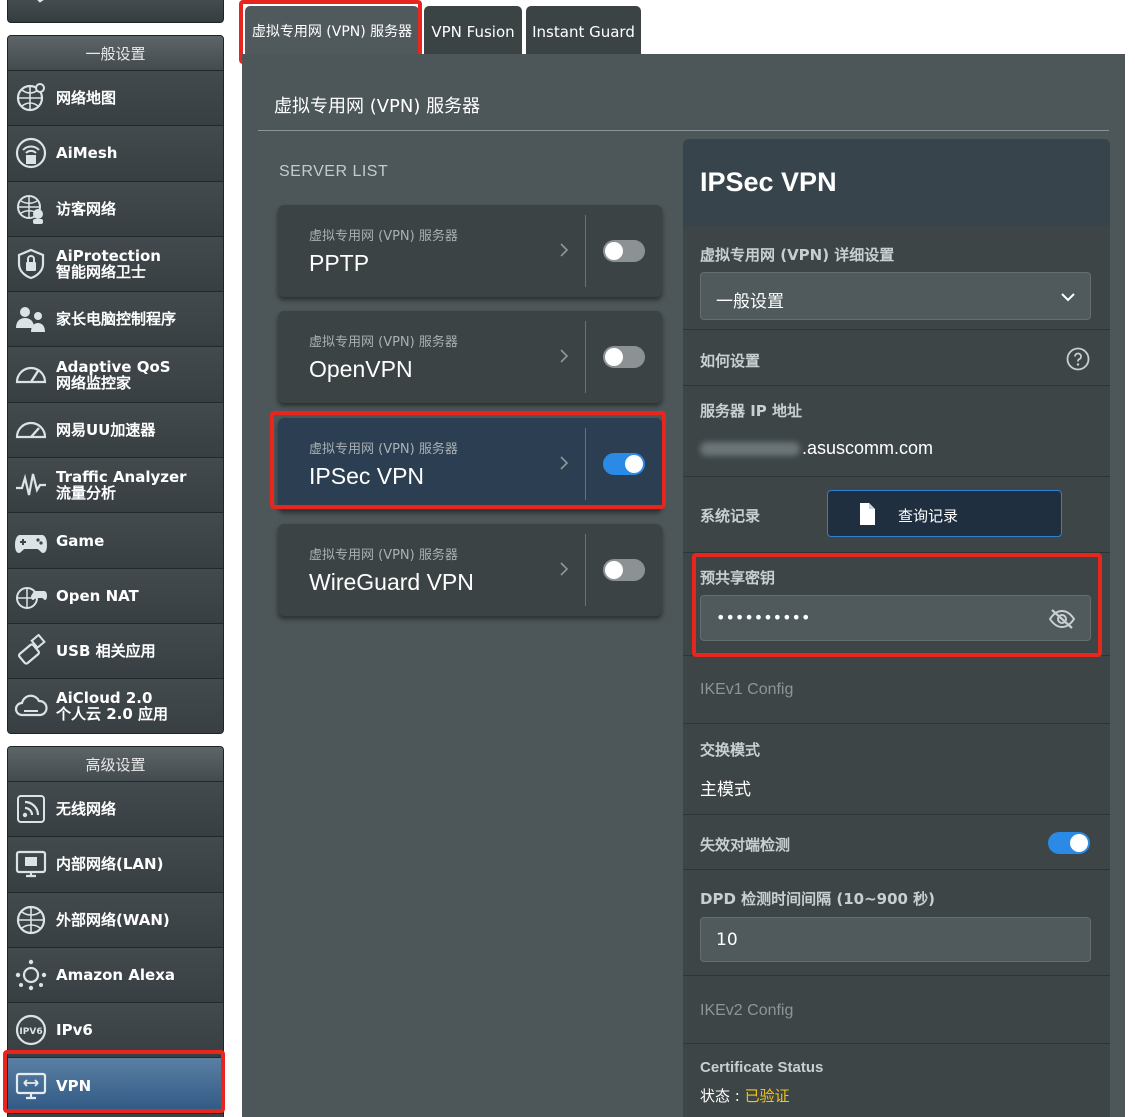 This screenshot has height=1117, width=1135. What do you see at coordinates (115, 53) in the screenshot?
I see `sidebar-general-header: 一般设置` at bounding box center [115, 53].